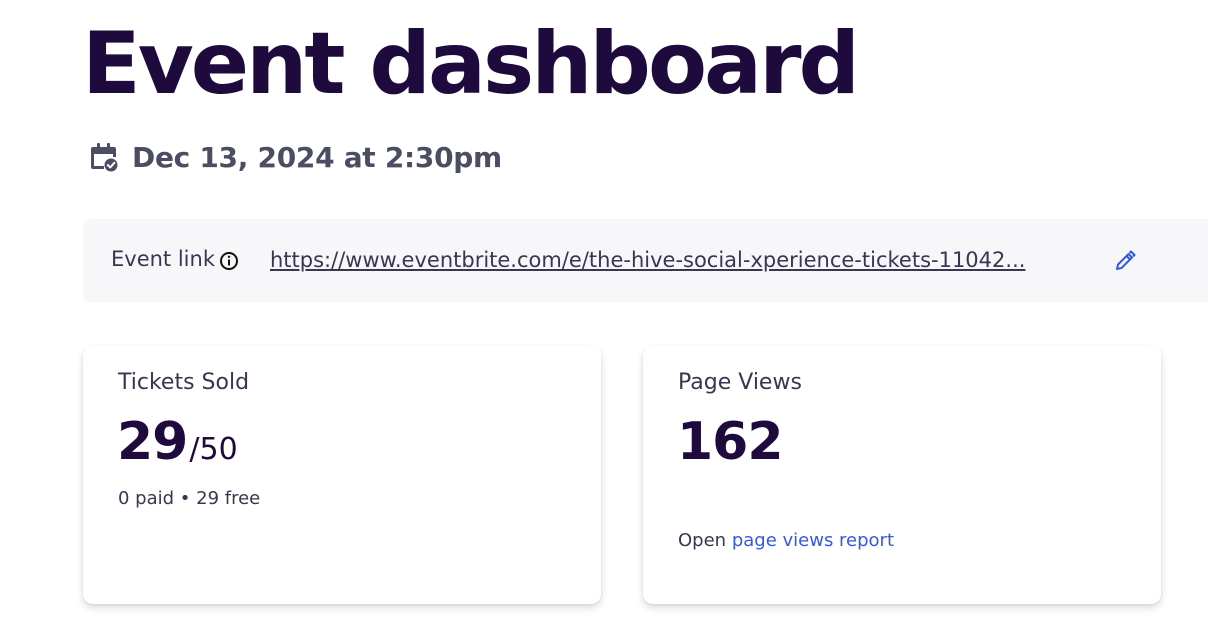  I want to click on tickets-sold-value: 29/50, so click(177, 442).